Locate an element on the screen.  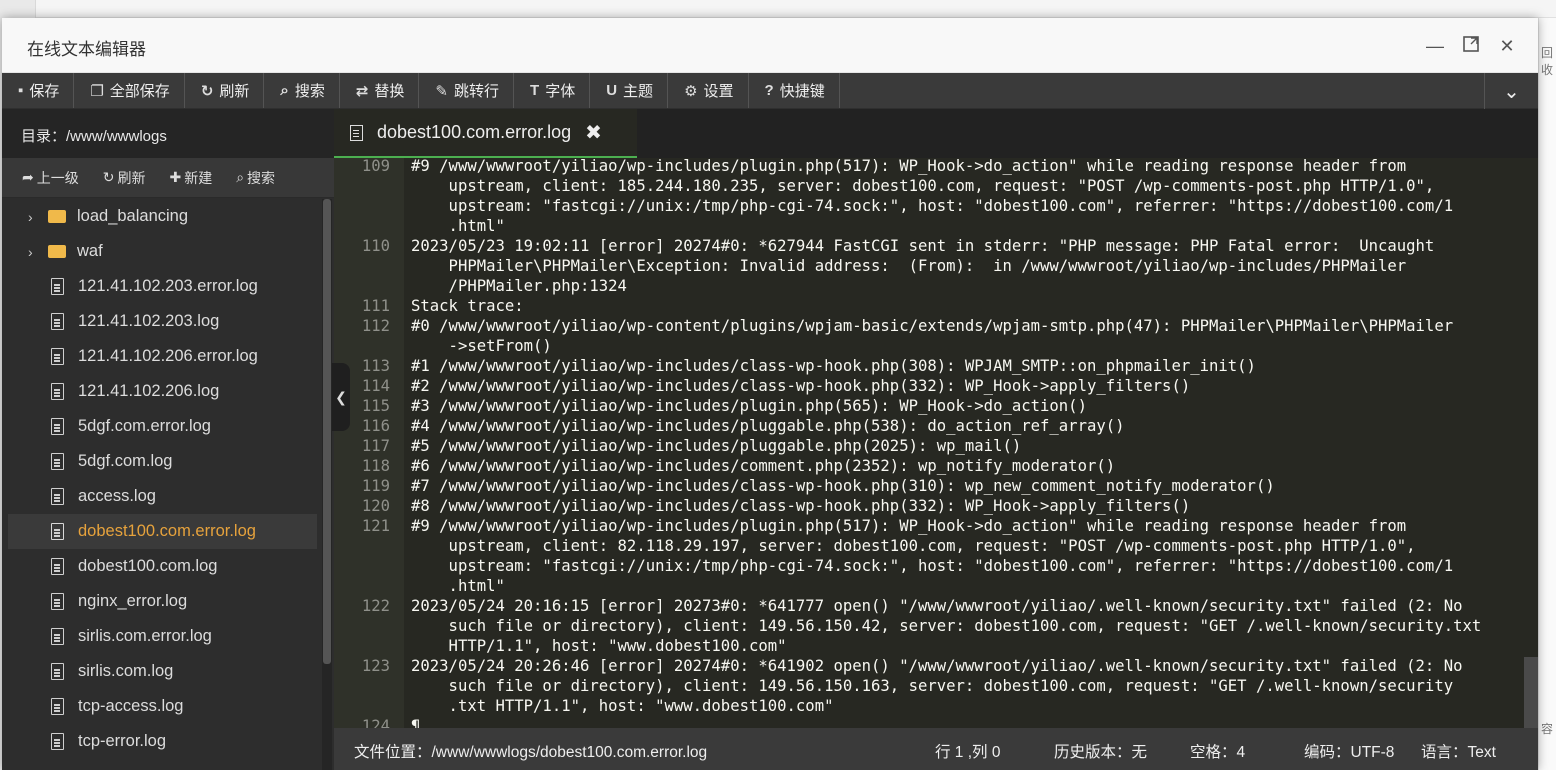
goto-line-button: ✎ 跳转行 is located at coordinates (467, 90).